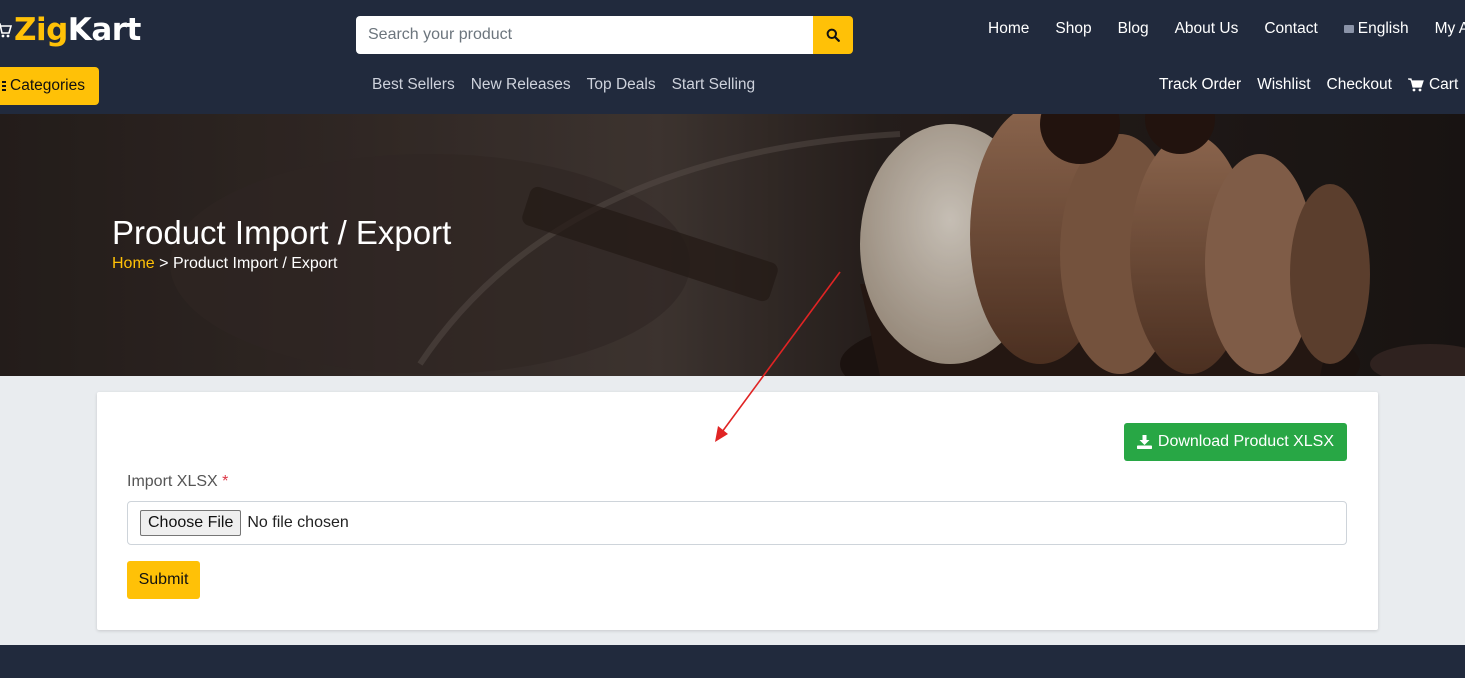  I want to click on nav-start-selling: Start Selling, so click(714, 85).